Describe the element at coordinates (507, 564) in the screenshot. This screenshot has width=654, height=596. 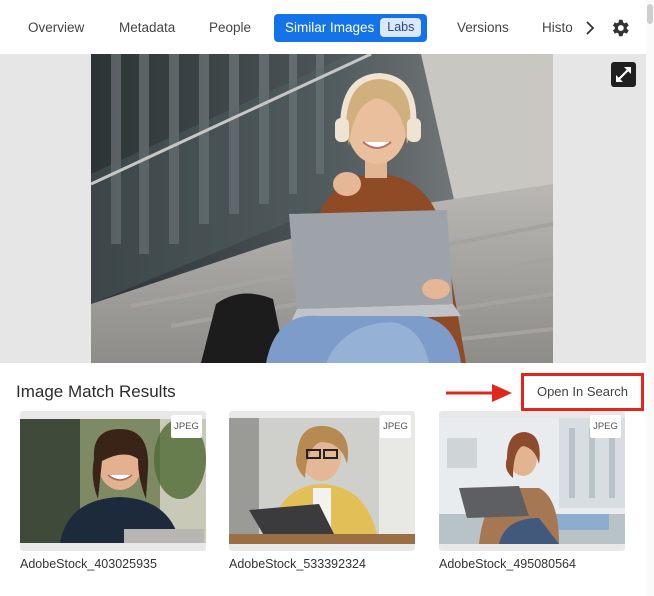
I see `result-name: AdobeStock_495080564` at that location.